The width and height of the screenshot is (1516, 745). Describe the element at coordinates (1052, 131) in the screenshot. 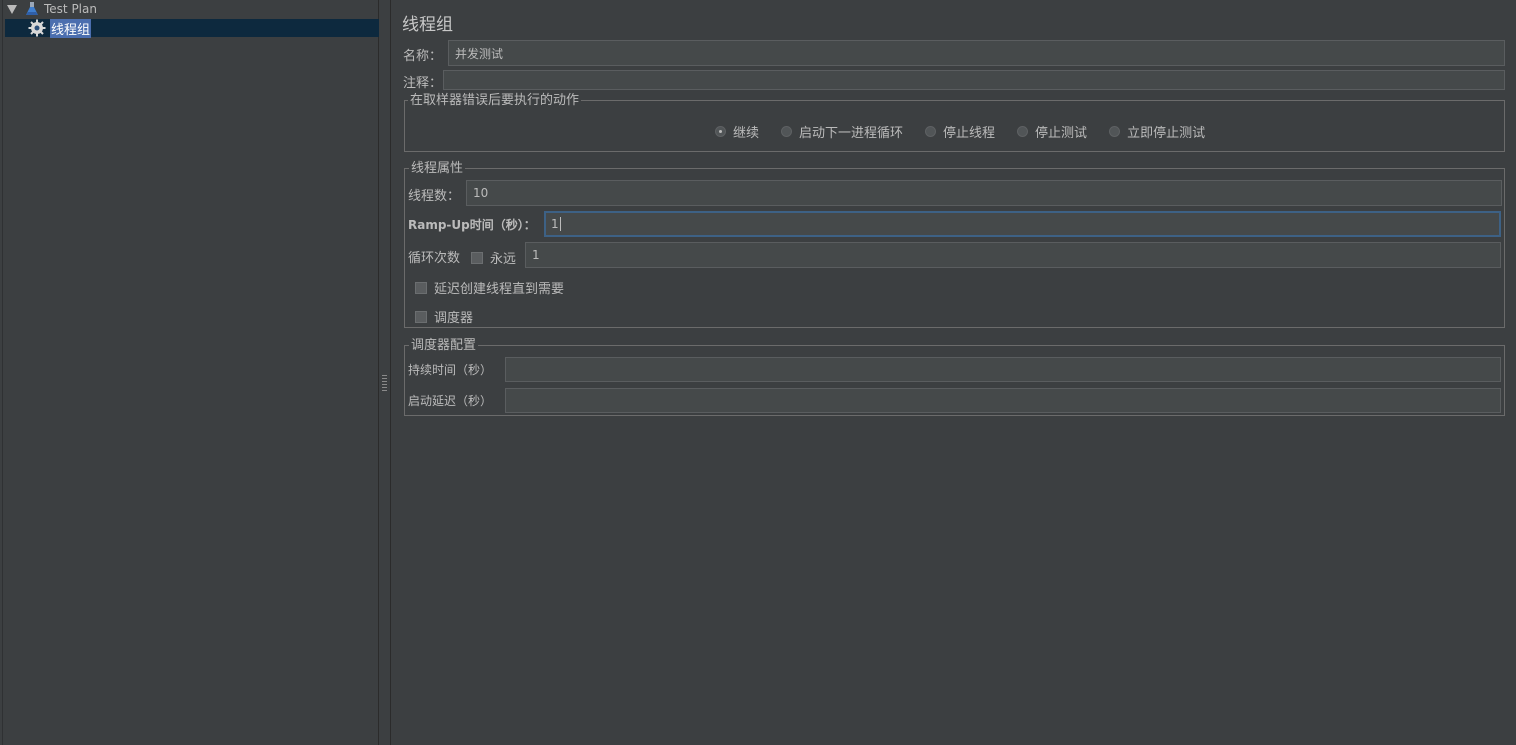

I see `radio-stop-test: 停止测试` at that location.